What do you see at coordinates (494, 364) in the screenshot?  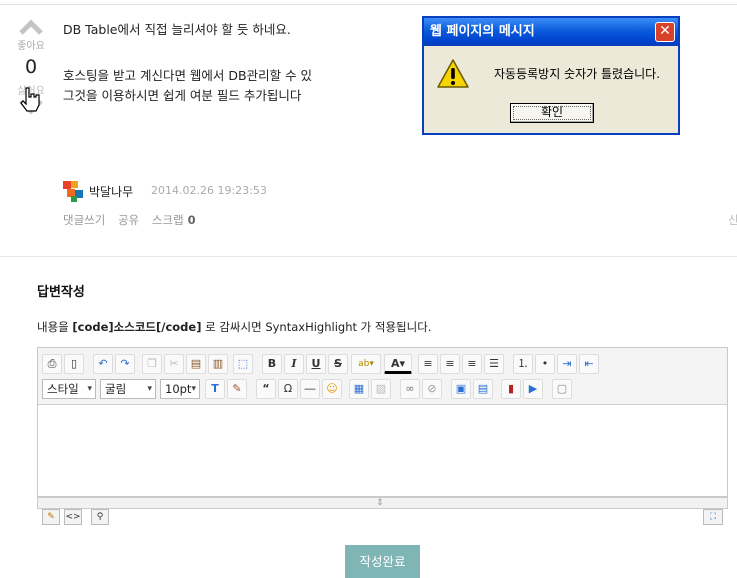 I see `align-justify-icon: ☰` at bounding box center [494, 364].